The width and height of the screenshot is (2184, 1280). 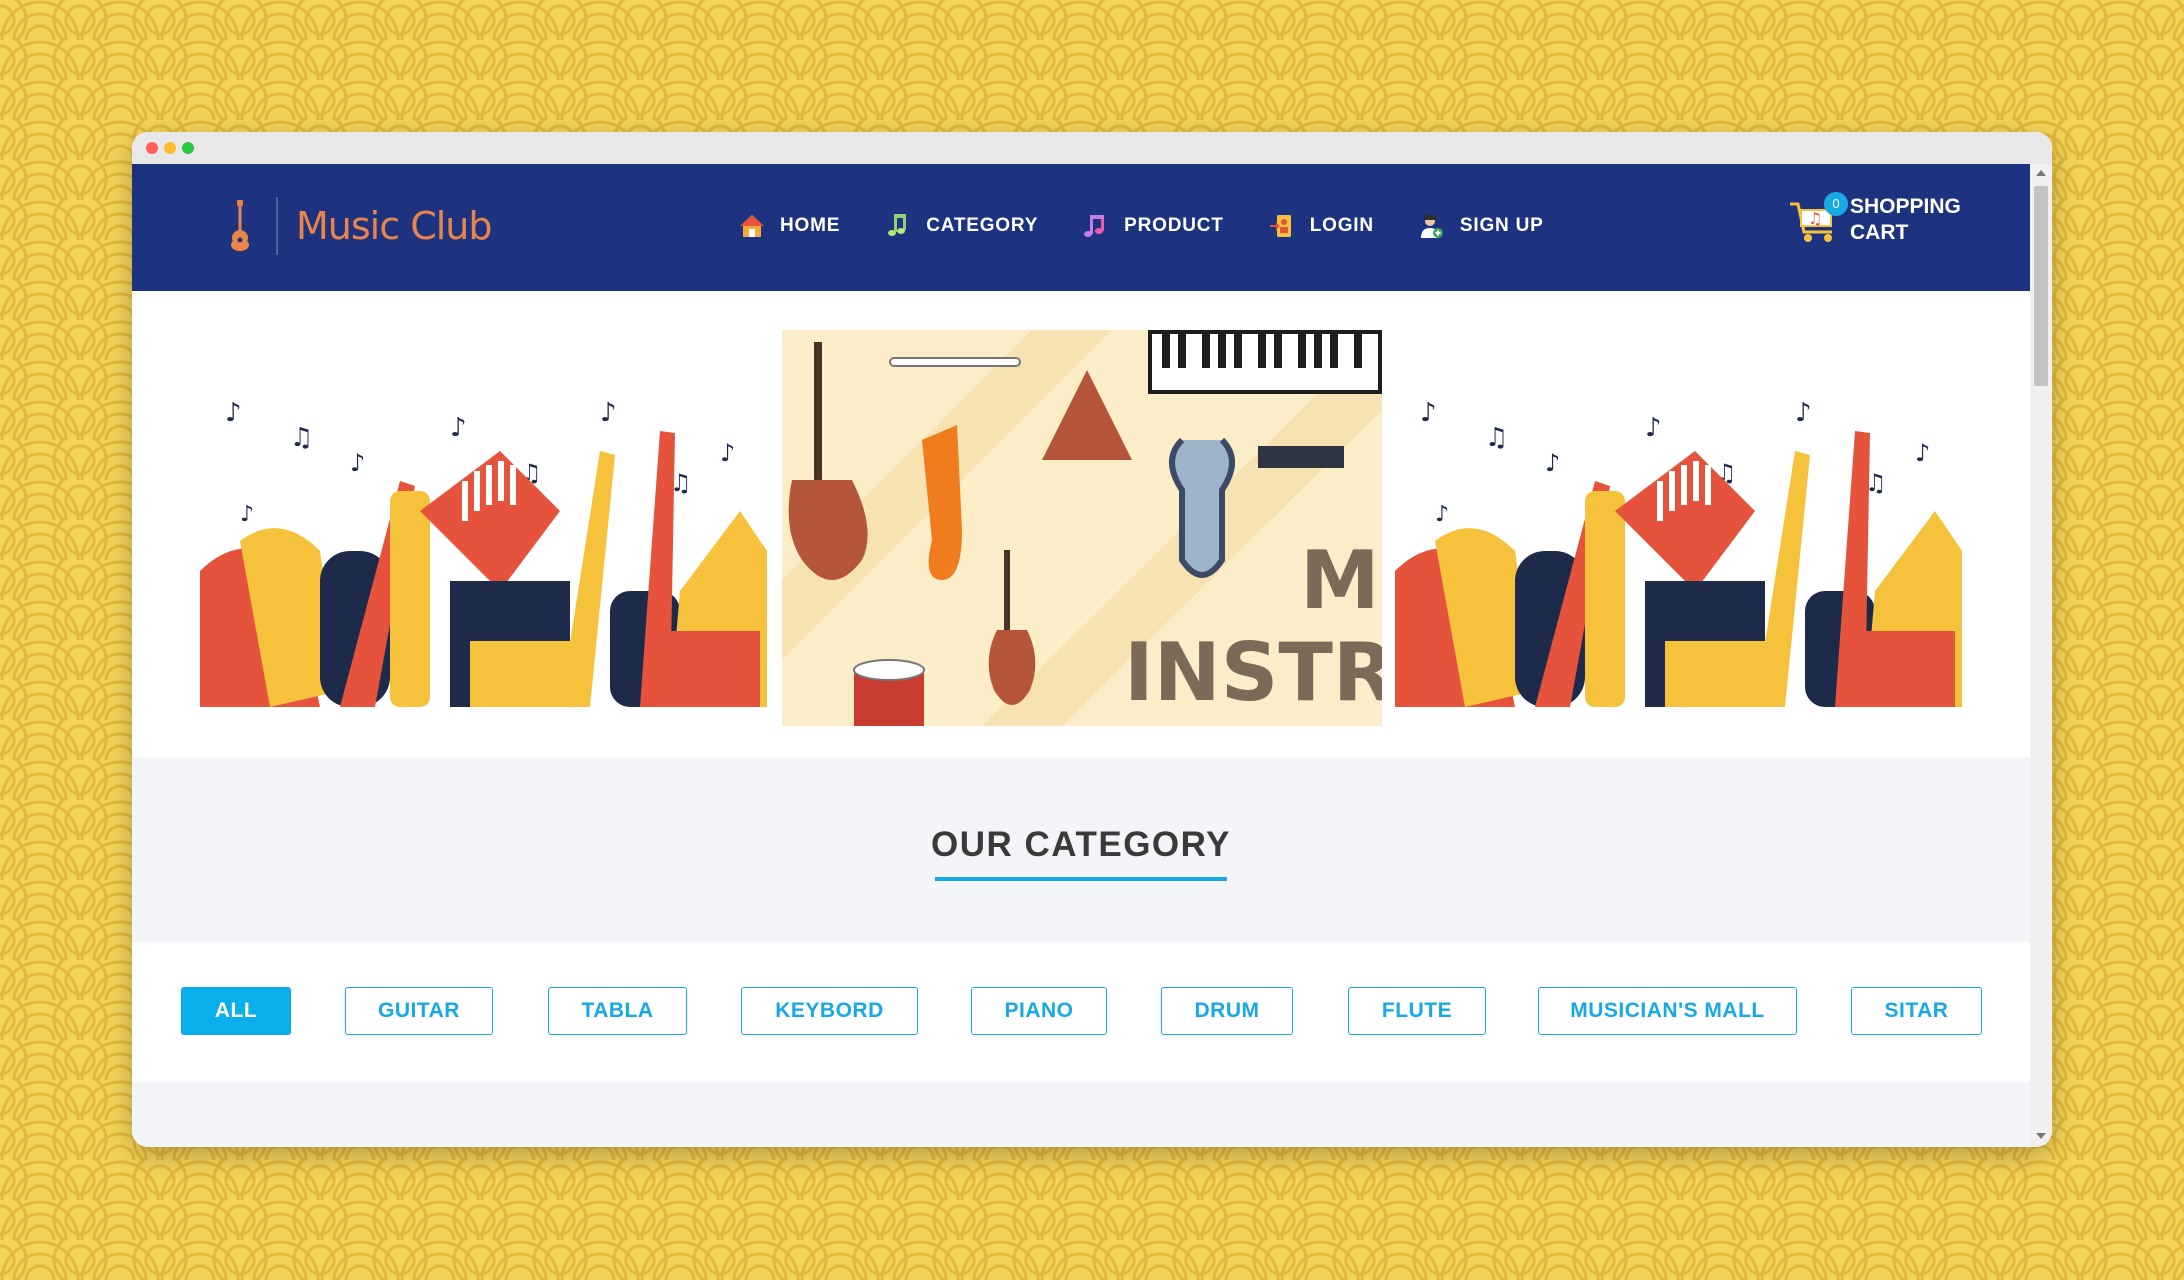 I want to click on main-nav: HOME CATEGORY PRODUCT LOGIN SIGN UP, so click(x=1163, y=226).